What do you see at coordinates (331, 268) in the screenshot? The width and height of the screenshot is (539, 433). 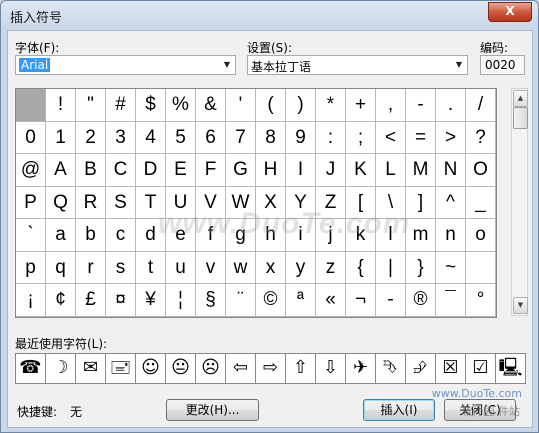 I see `symbol-cell: z` at bounding box center [331, 268].